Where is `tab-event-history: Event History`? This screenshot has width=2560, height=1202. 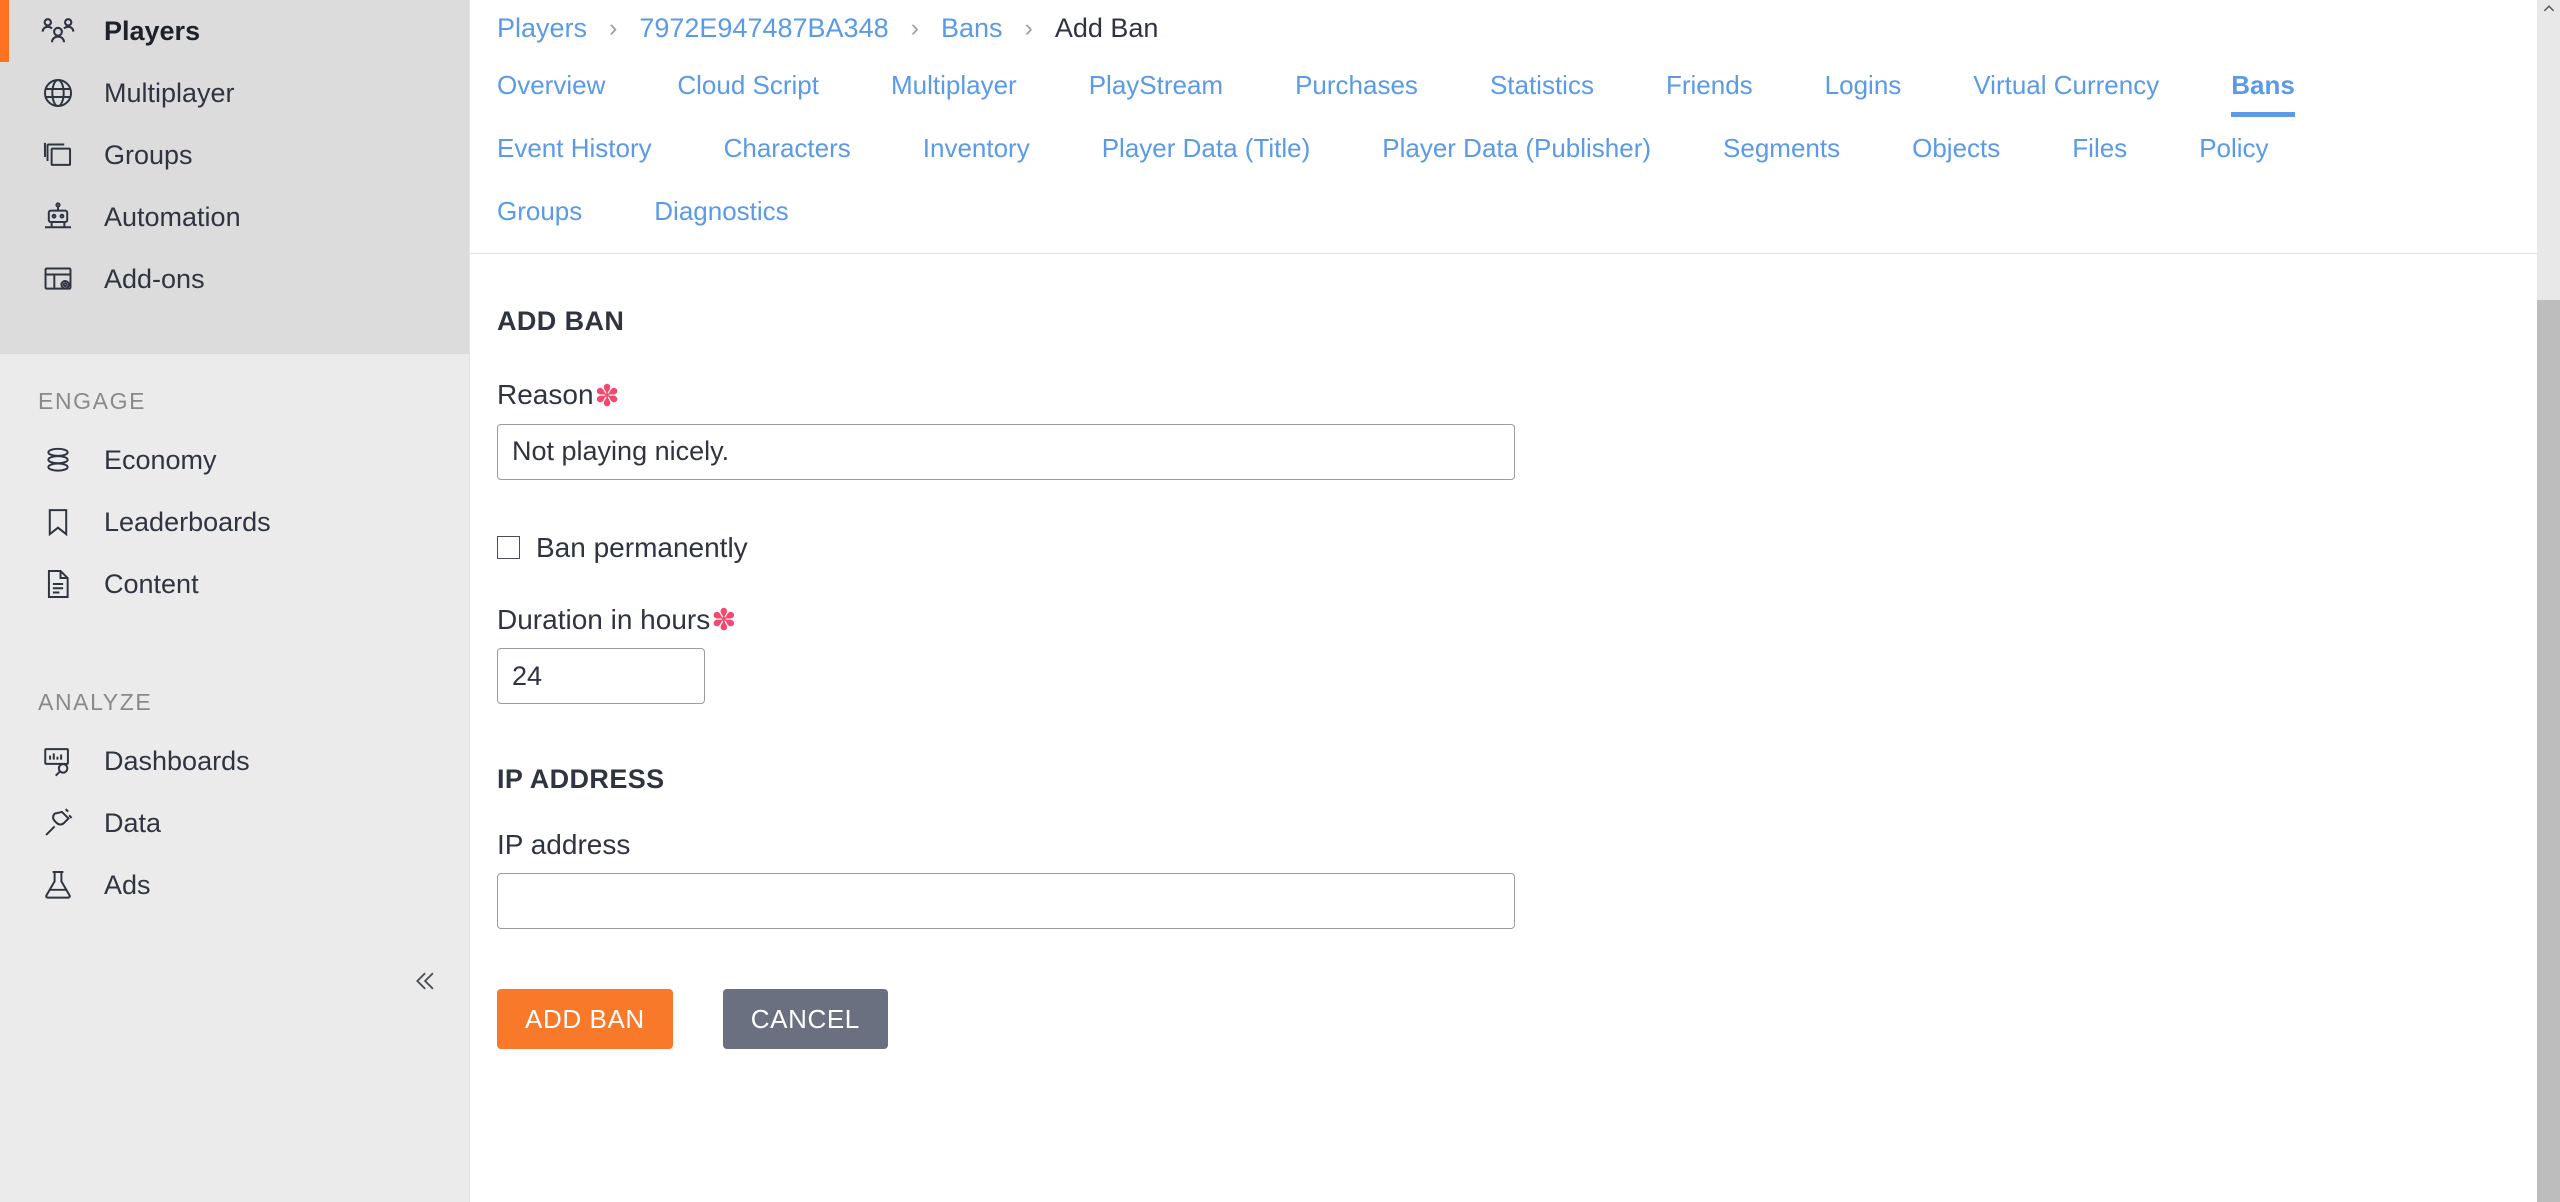 tab-event-history: Event History is located at coordinates (574, 150).